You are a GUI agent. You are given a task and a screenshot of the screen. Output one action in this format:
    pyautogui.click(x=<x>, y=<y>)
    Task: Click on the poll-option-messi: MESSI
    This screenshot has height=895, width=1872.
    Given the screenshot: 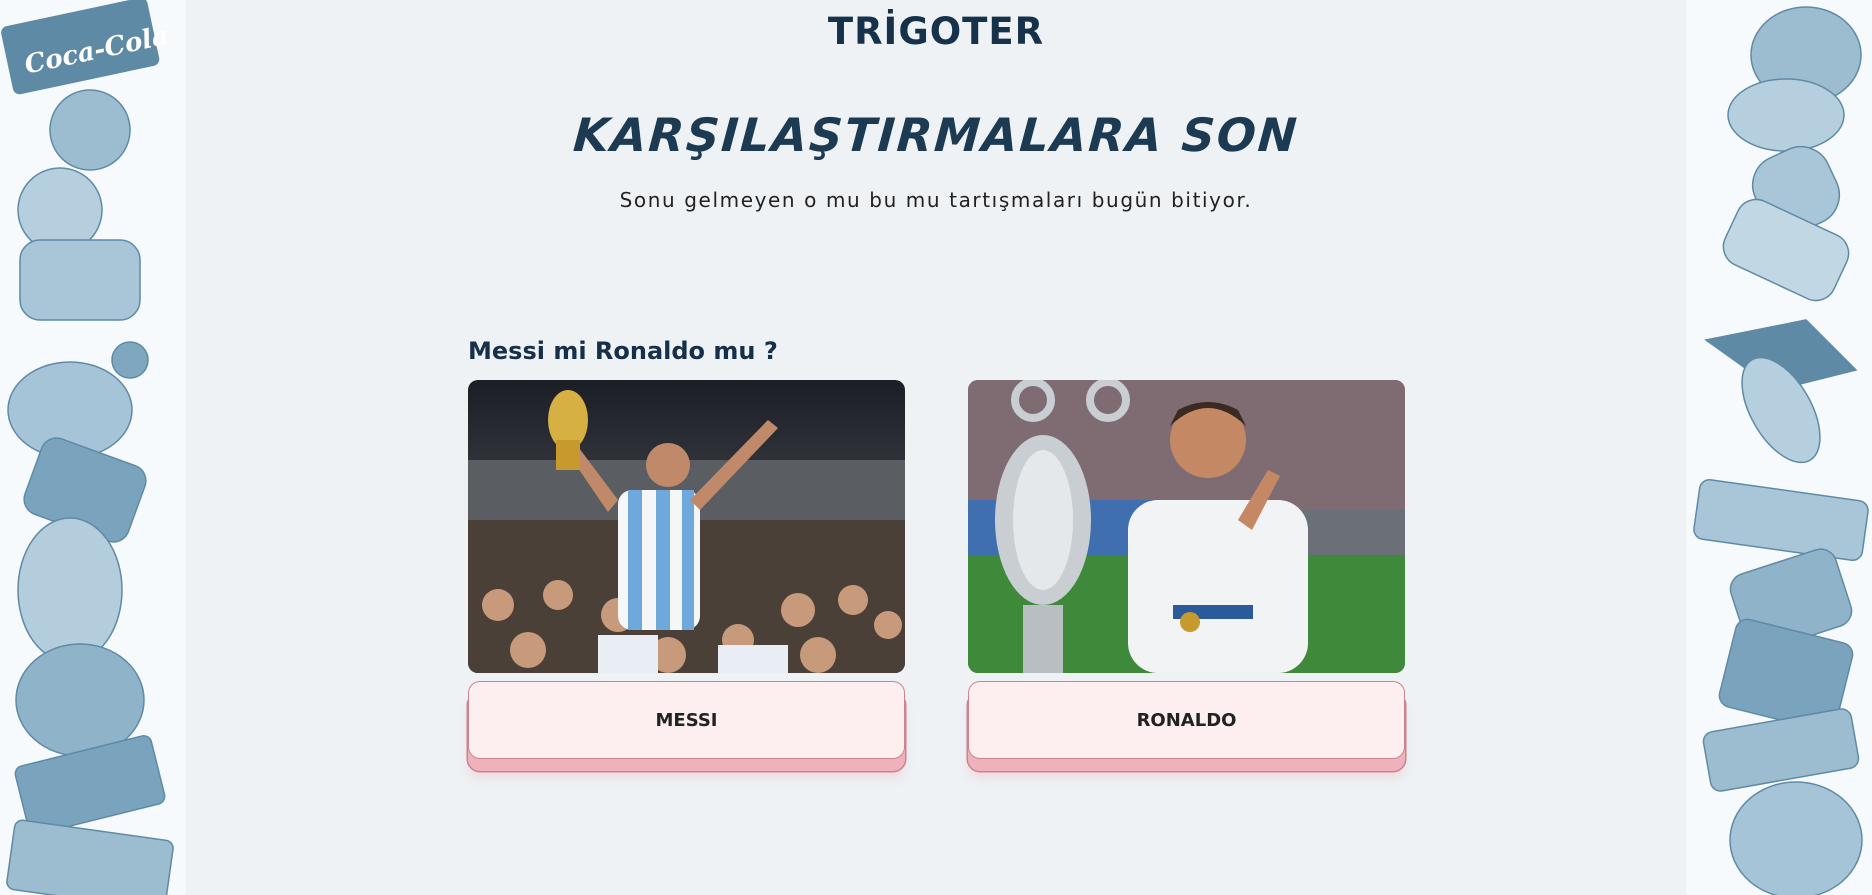 What is the action you would take?
    pyautogui.click(x=686, y=569)
    